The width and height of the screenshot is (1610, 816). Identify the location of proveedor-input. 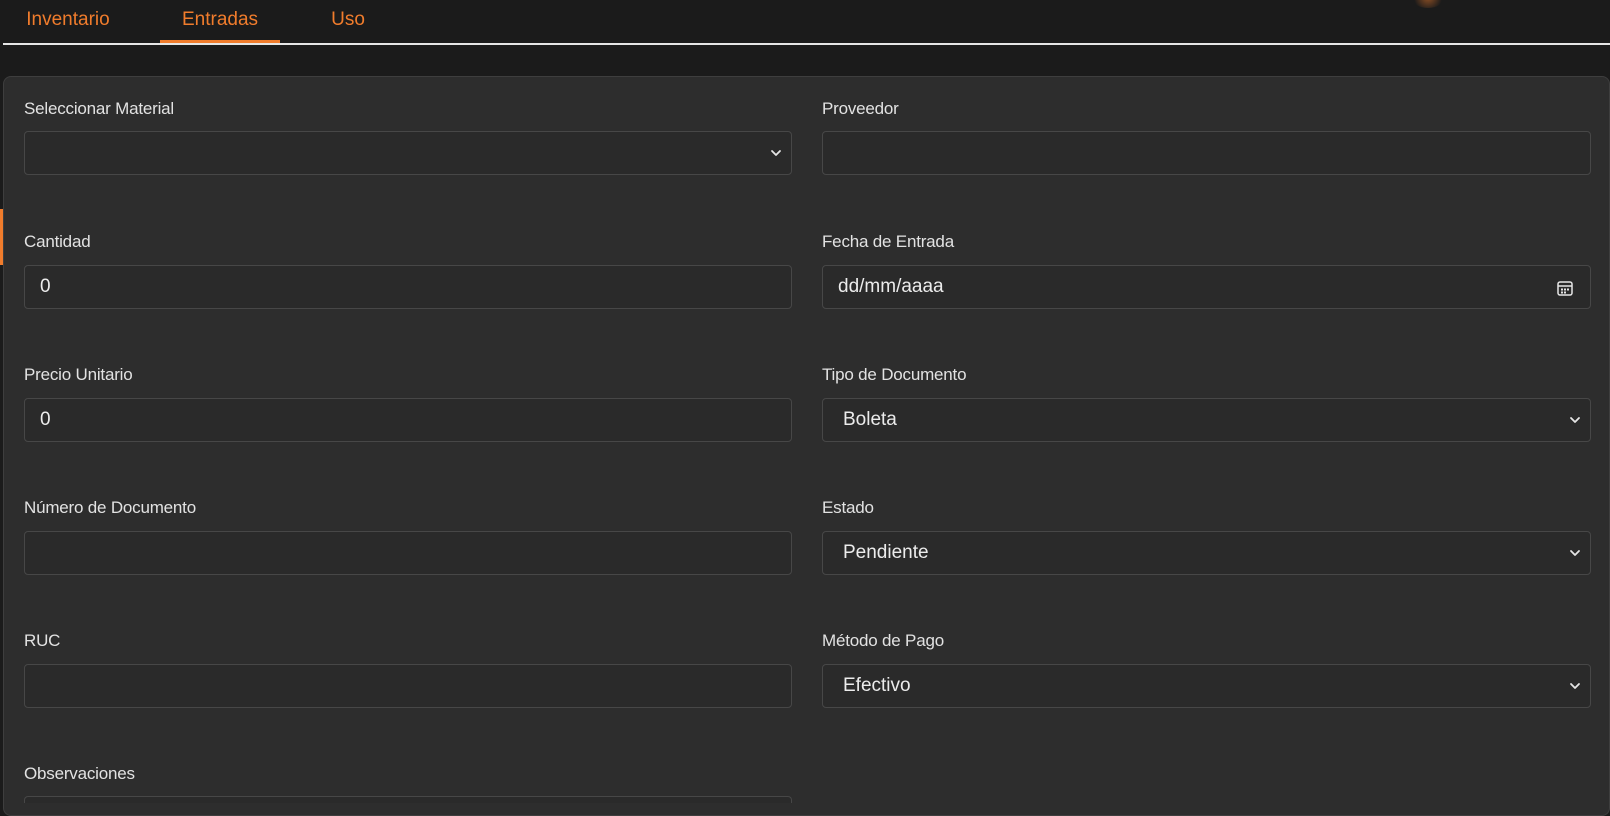
(1206, 153).